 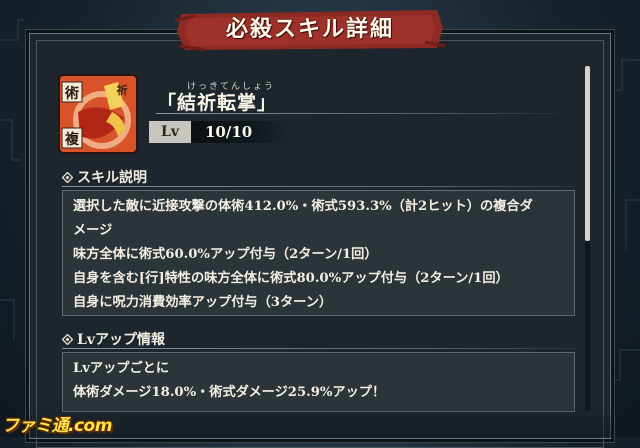 I want to click on description-line: 自身を含む[行]特性の味方全体に術式80.0%アップ付与（2ターン/1回）, so click(x=291, y=278).